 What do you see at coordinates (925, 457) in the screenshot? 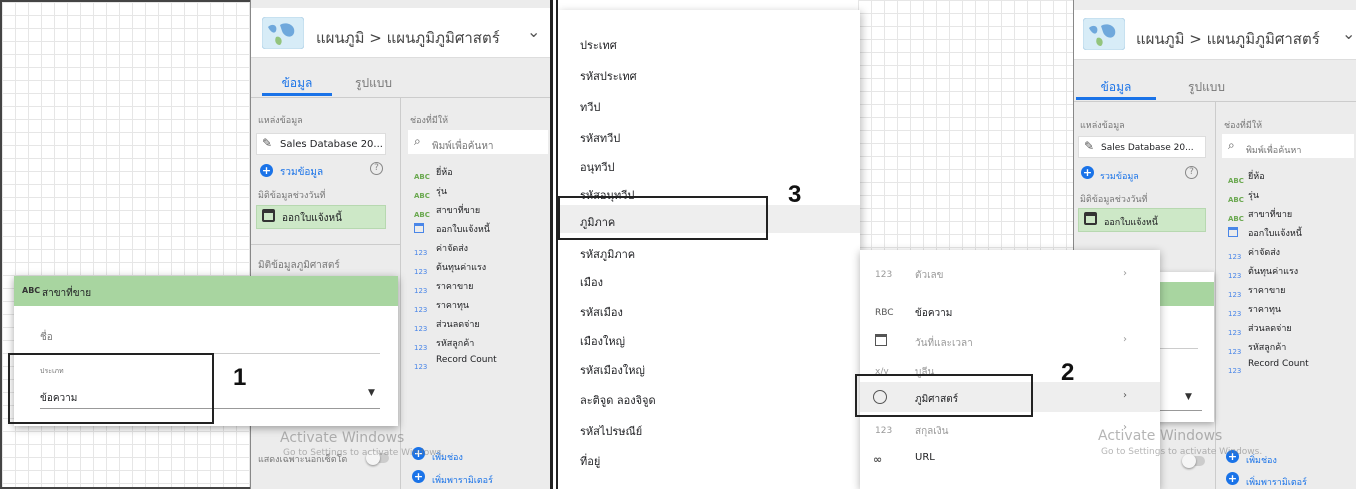
I see `type-menu-item: URL` at bounding box center [925, 457].